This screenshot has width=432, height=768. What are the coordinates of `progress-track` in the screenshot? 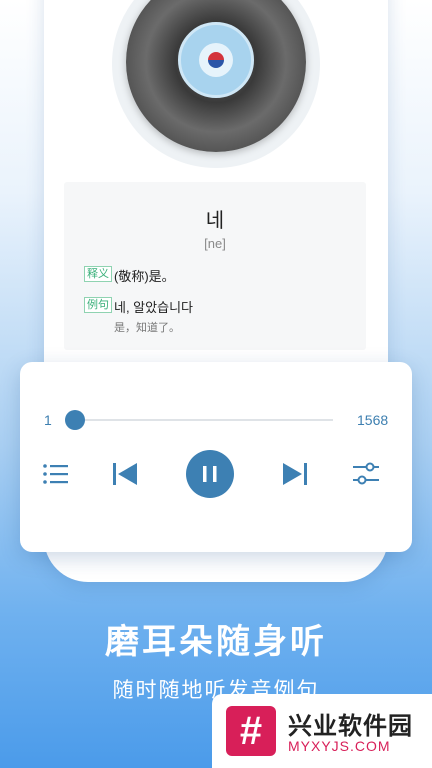 It's located at (204, 420).